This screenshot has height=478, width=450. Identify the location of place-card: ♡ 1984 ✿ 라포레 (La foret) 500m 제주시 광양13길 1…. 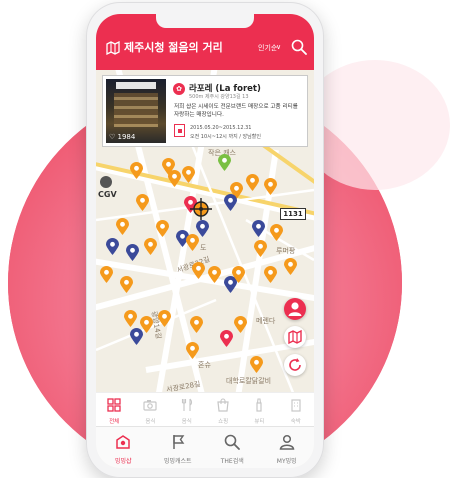
(205, 111).